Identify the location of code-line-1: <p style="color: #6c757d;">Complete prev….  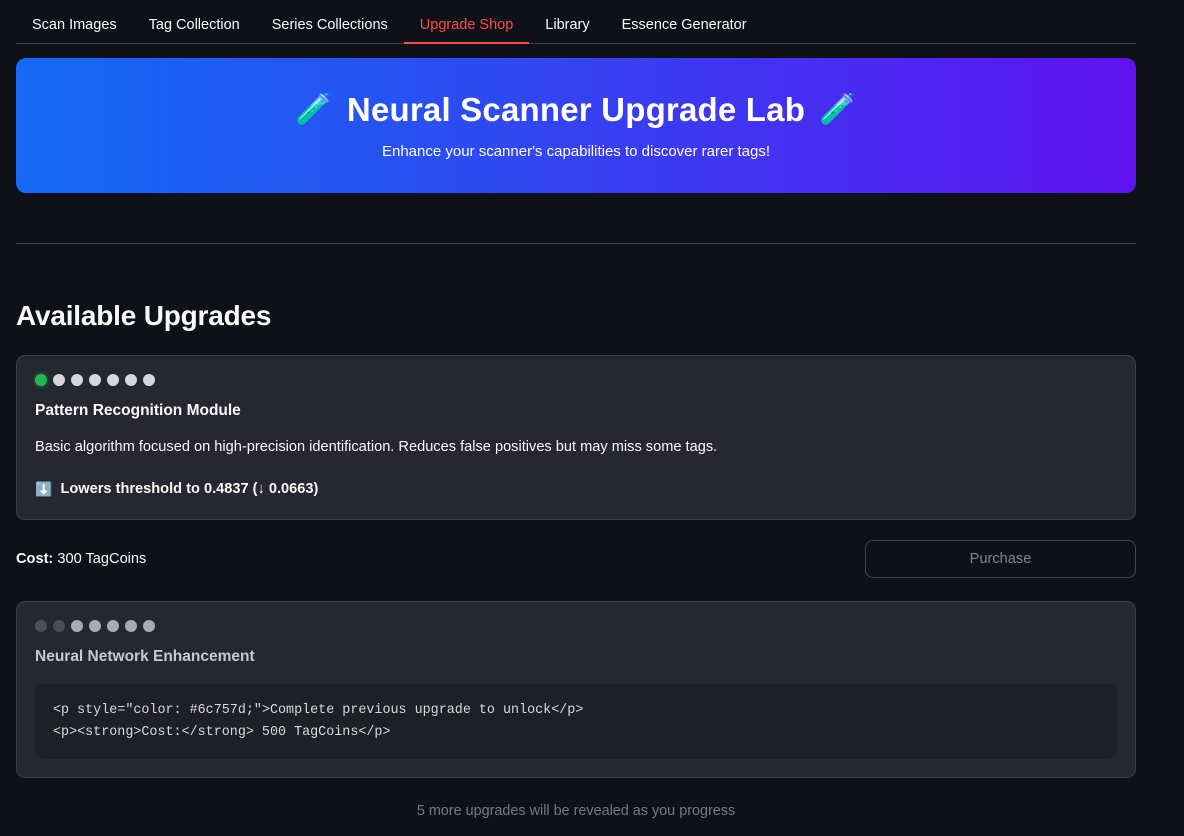
(318, 710).